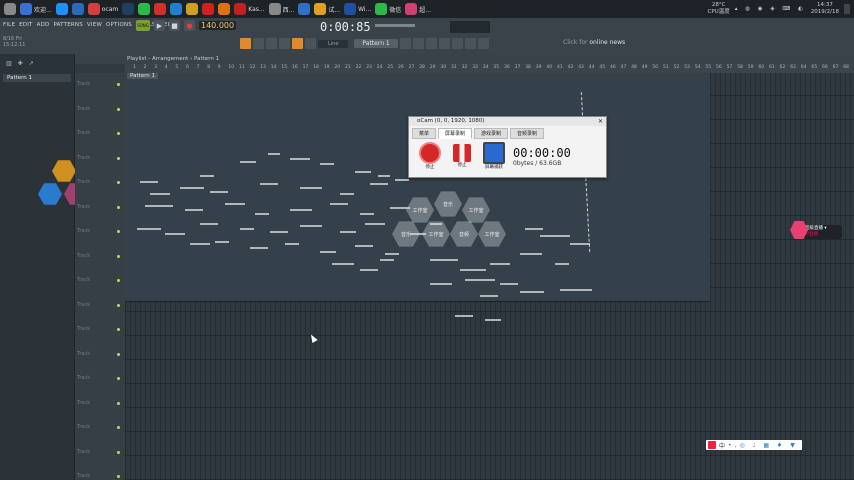  What do you see at coordinates (483, 43) in the screenshot?
I see `record-audio-icon` at bounding box center [483, 43].